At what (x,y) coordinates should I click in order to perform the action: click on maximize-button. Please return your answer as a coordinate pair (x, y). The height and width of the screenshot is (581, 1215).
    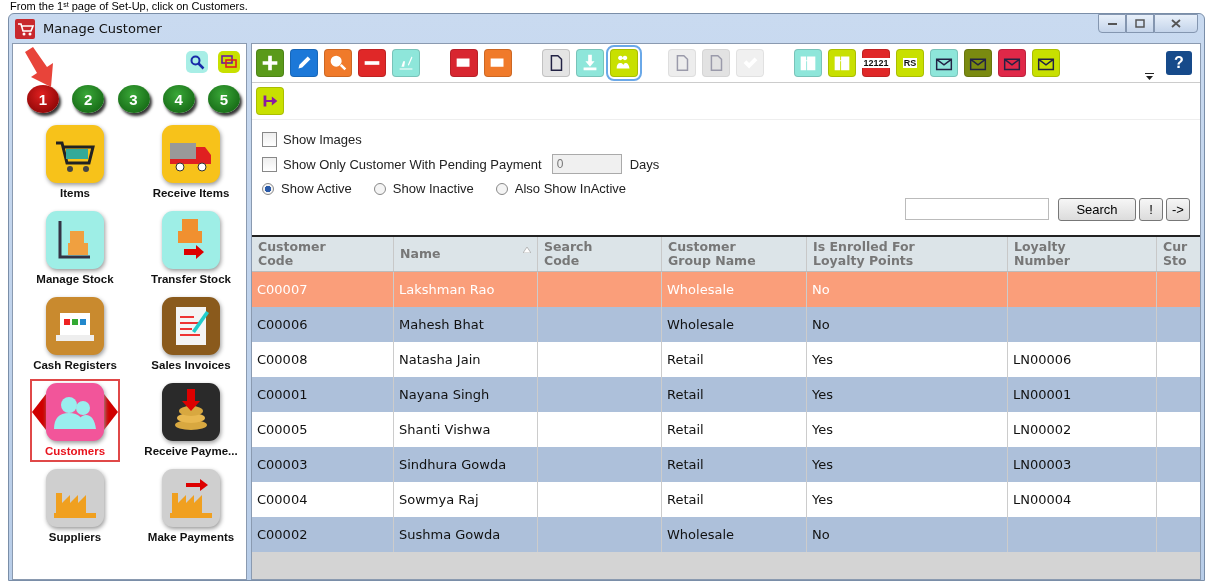
    Looking at the image, I should click on (1140, 23).